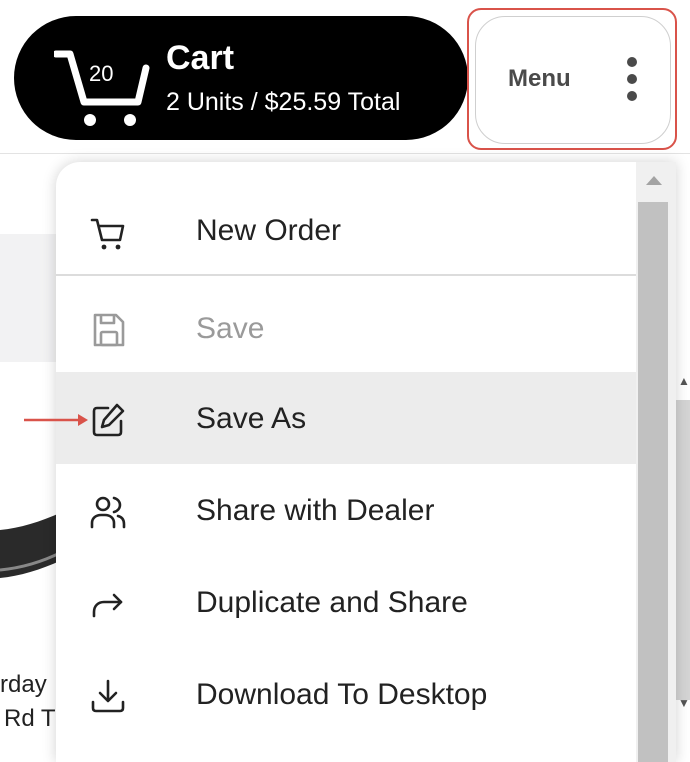  Describe the element at coordinates (332, 602) in the screenshot. I see `menu-item-label: Duplicate and Share` at that location.